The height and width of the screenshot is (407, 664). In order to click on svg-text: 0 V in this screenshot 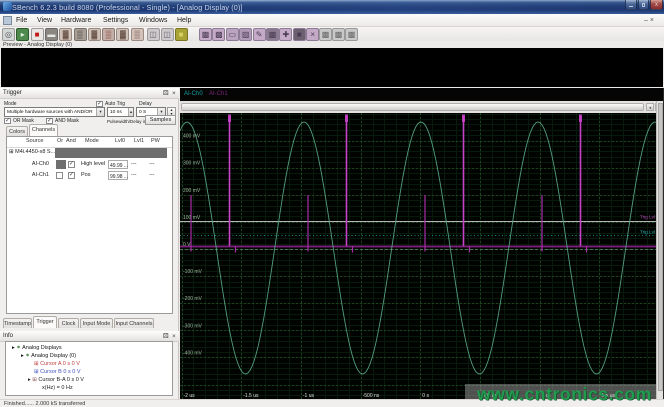, I will do `click(187, 245)`.